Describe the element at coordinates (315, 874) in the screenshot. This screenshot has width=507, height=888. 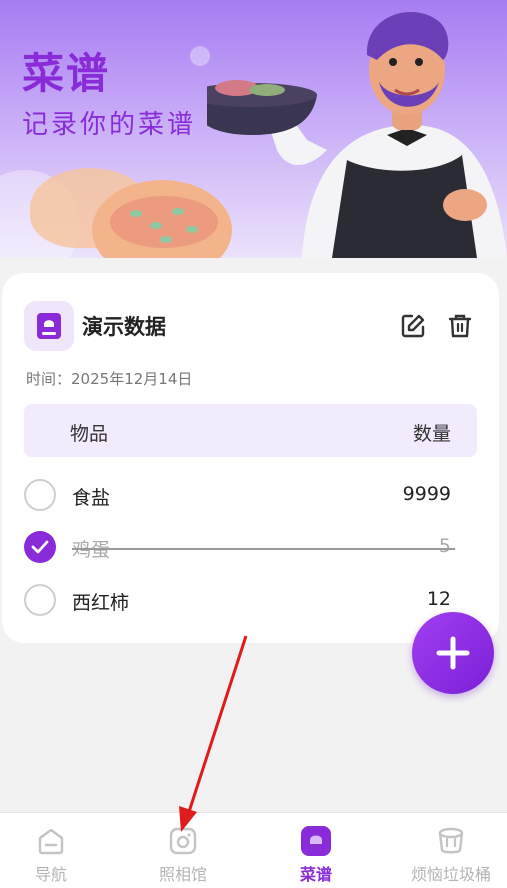
I see `nav-label: 菜谱` at that location.